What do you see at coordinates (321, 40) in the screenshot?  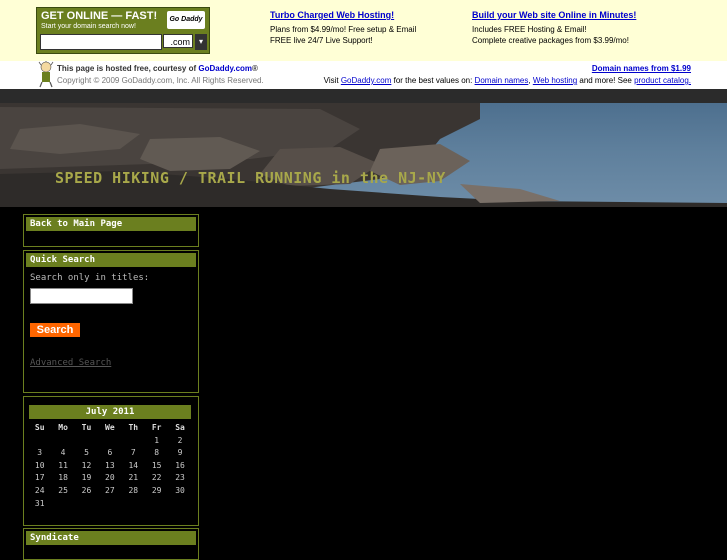 I see `ad-hosting-line2: FREE live 24/7 Live Support!` at bounding box center [321, 40].